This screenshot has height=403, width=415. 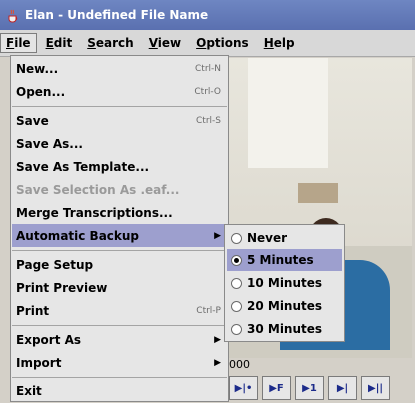 What do you see at coordinates (165, 43) in the screenshot?
I see `menu-view: View` at bounding box center [165, 43].